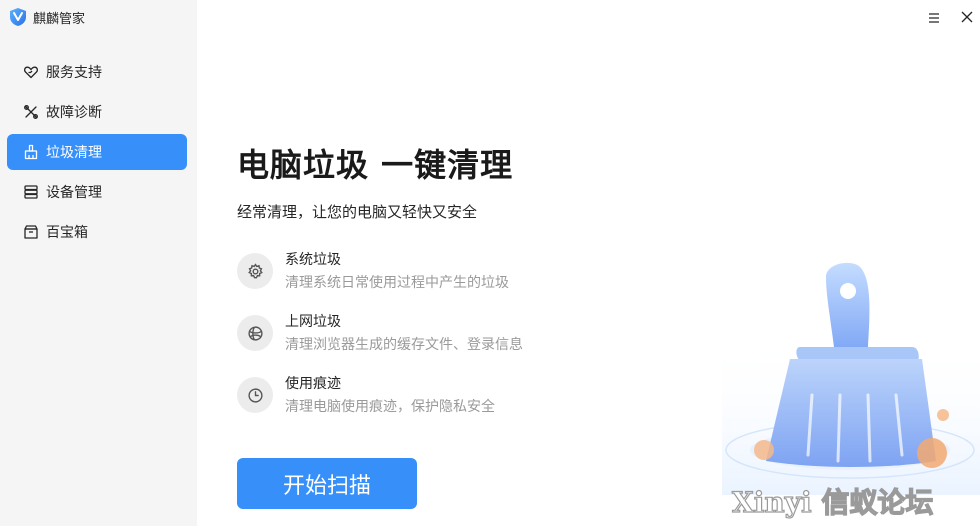 The image size is (980, 528). Describe the element at coordinates (74, 73) in the screenshot. I see `sidebar-item-label: 服务支持` at that location.